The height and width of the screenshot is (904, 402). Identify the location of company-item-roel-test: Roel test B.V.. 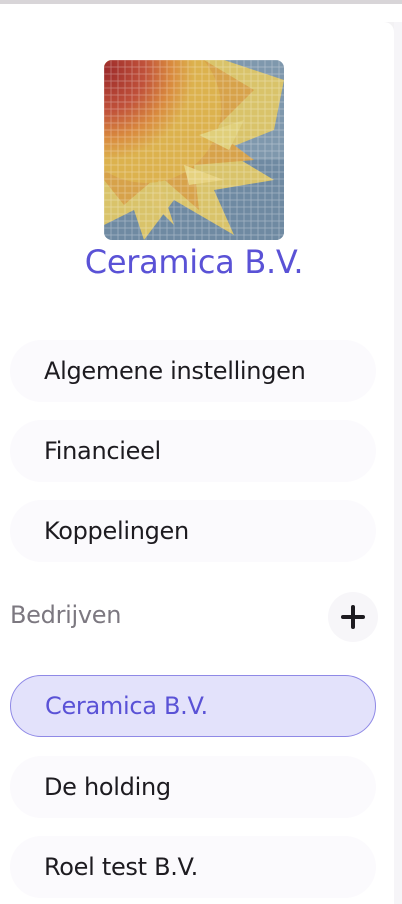
(193, 867).